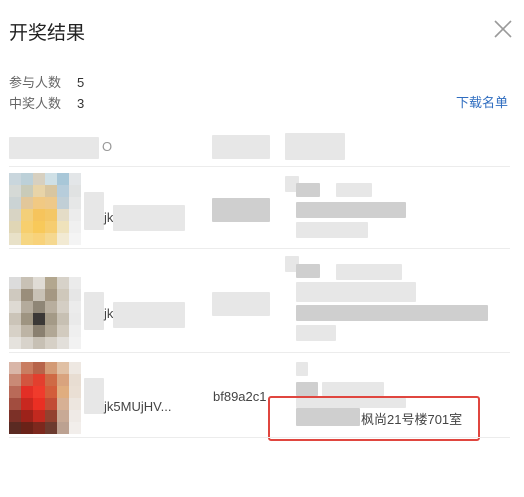 The width and height of the screenshot is (524, 497). Describe the element at coordinates (47, 33) in the screenshot. I see `dialog-title: 开奖结果` at that location.